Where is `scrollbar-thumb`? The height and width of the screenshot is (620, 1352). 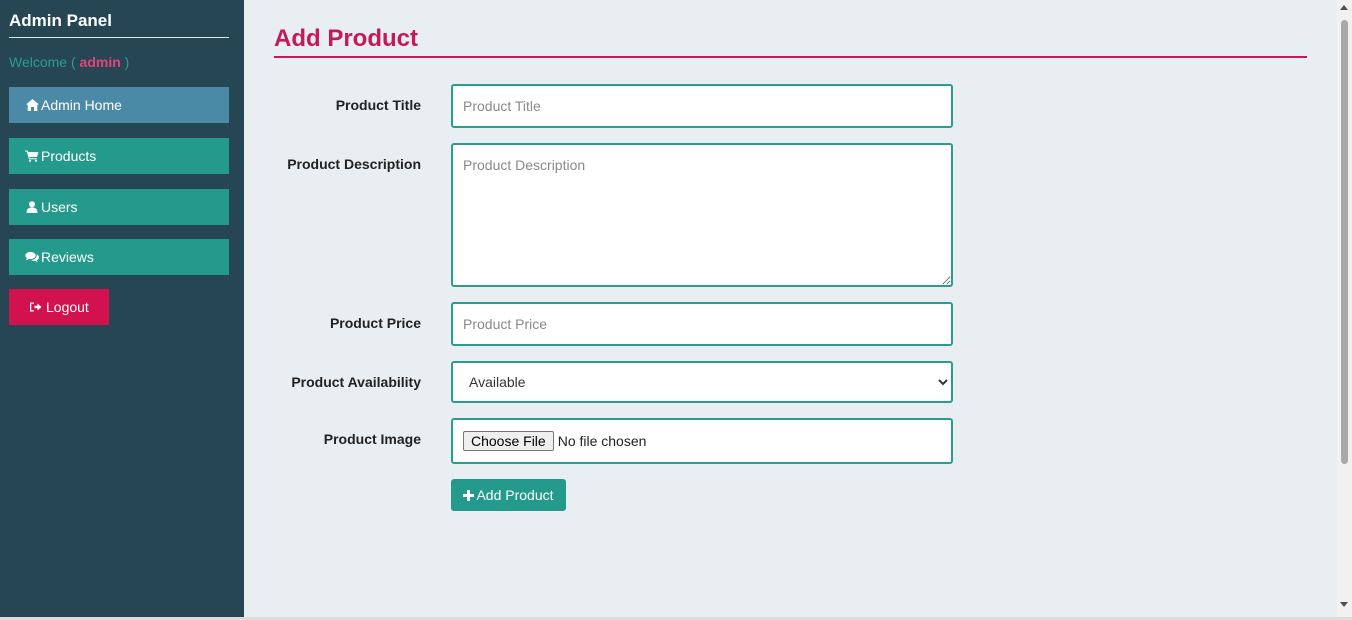 scrollbar-thumb is located at coordinates (1344, 242).